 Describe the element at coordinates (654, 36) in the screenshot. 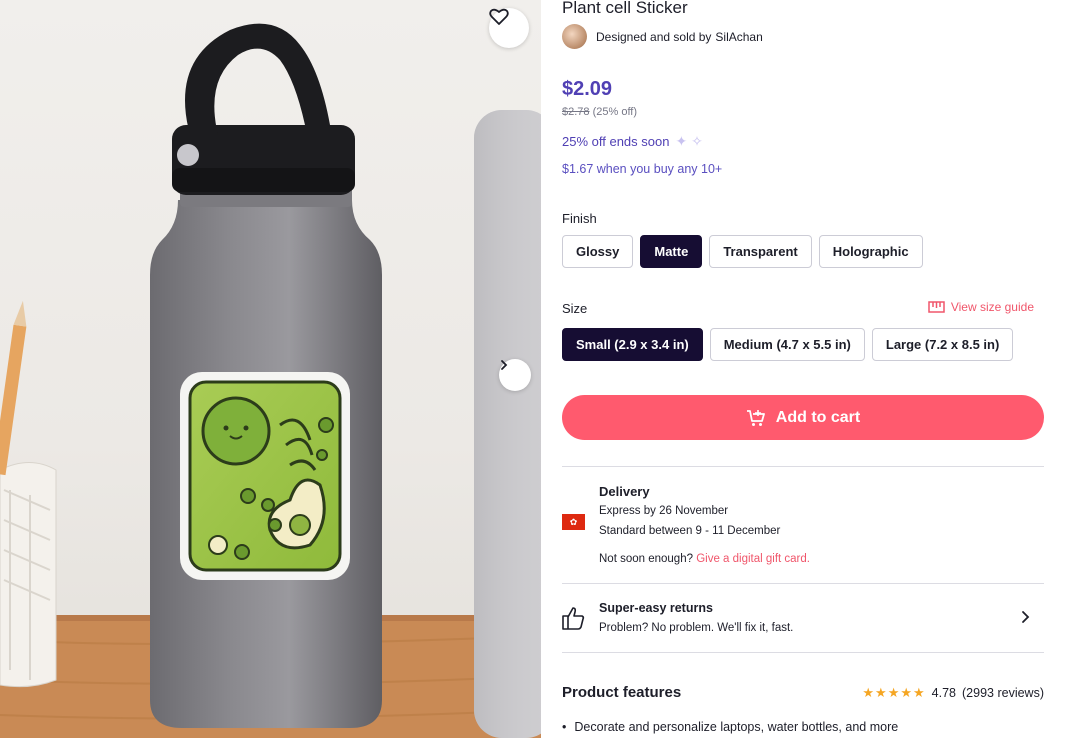

I see `seller-prefix: Designed and sold by` at that location.